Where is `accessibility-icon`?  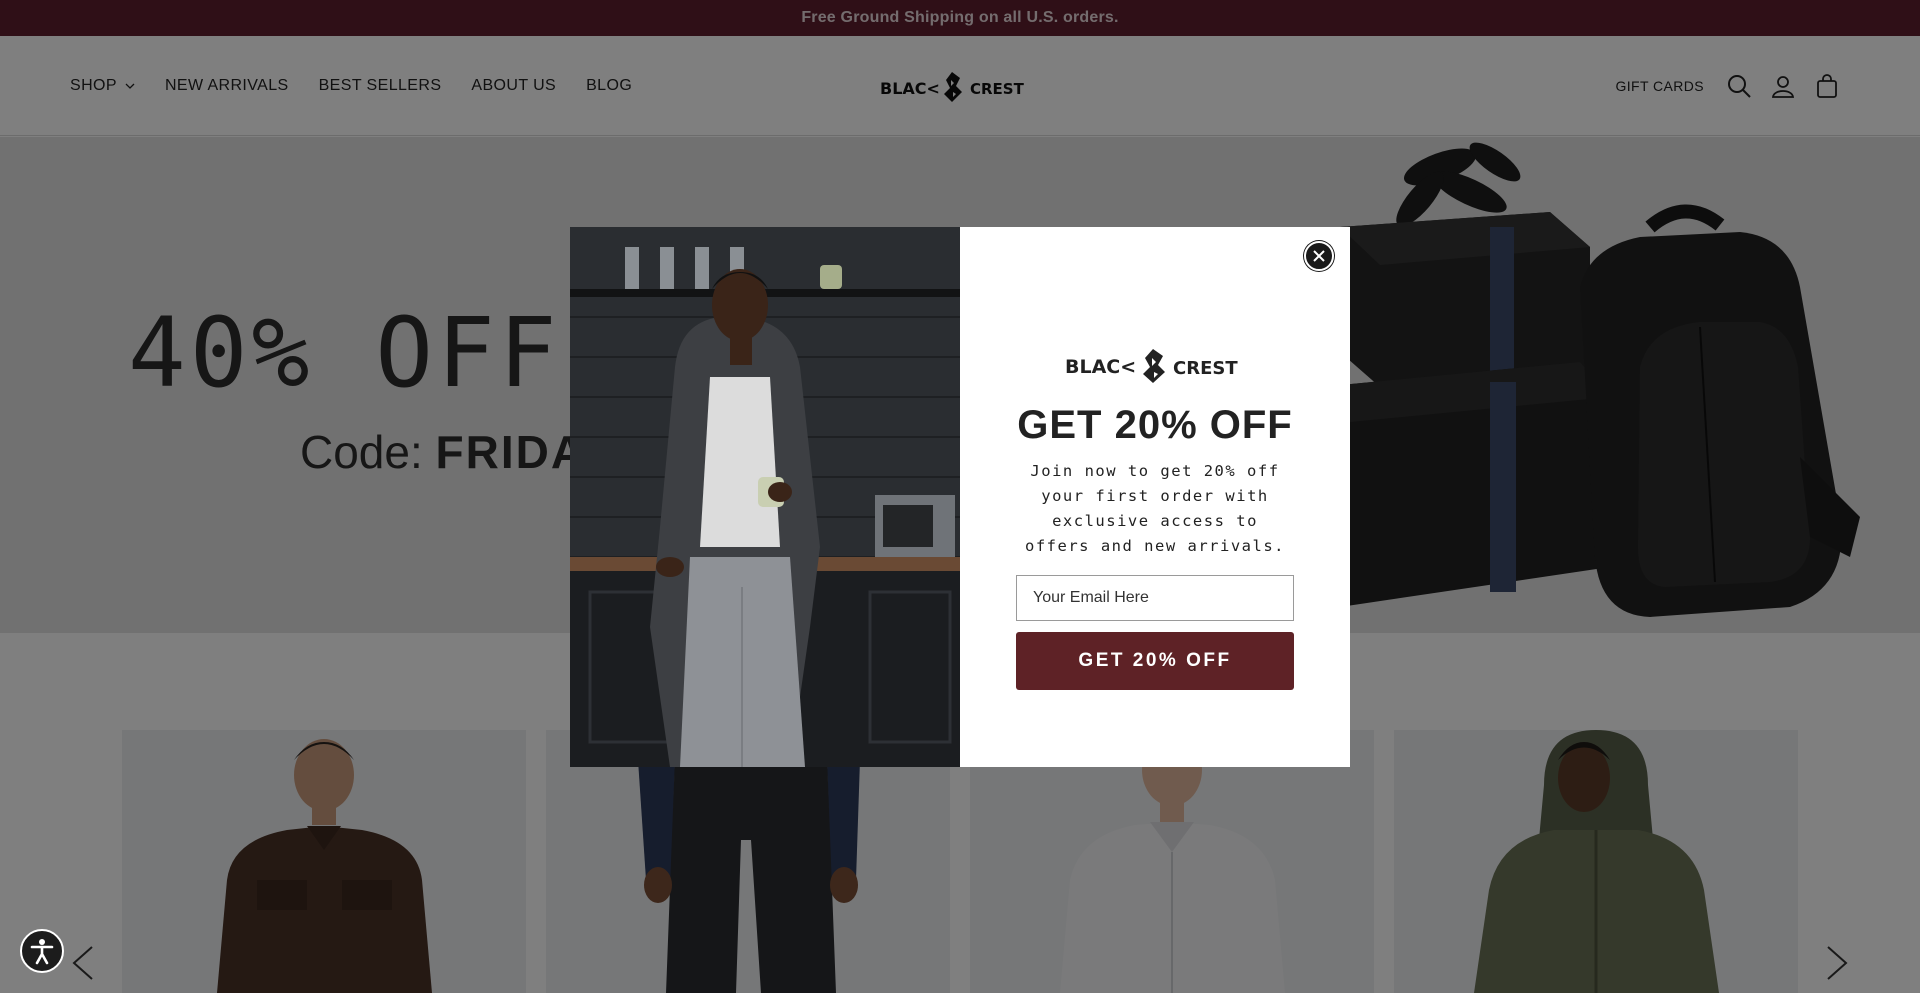
accessibility-icon is located at coordinates (42, 952).